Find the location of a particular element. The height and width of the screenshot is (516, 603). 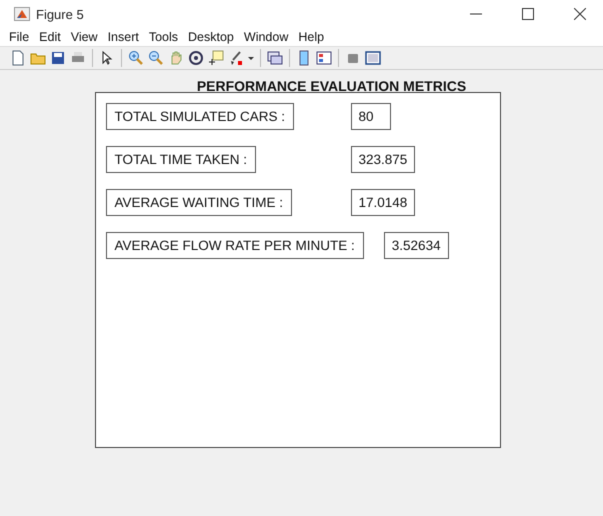

menu-item: View is located at coordinates (84, 37).